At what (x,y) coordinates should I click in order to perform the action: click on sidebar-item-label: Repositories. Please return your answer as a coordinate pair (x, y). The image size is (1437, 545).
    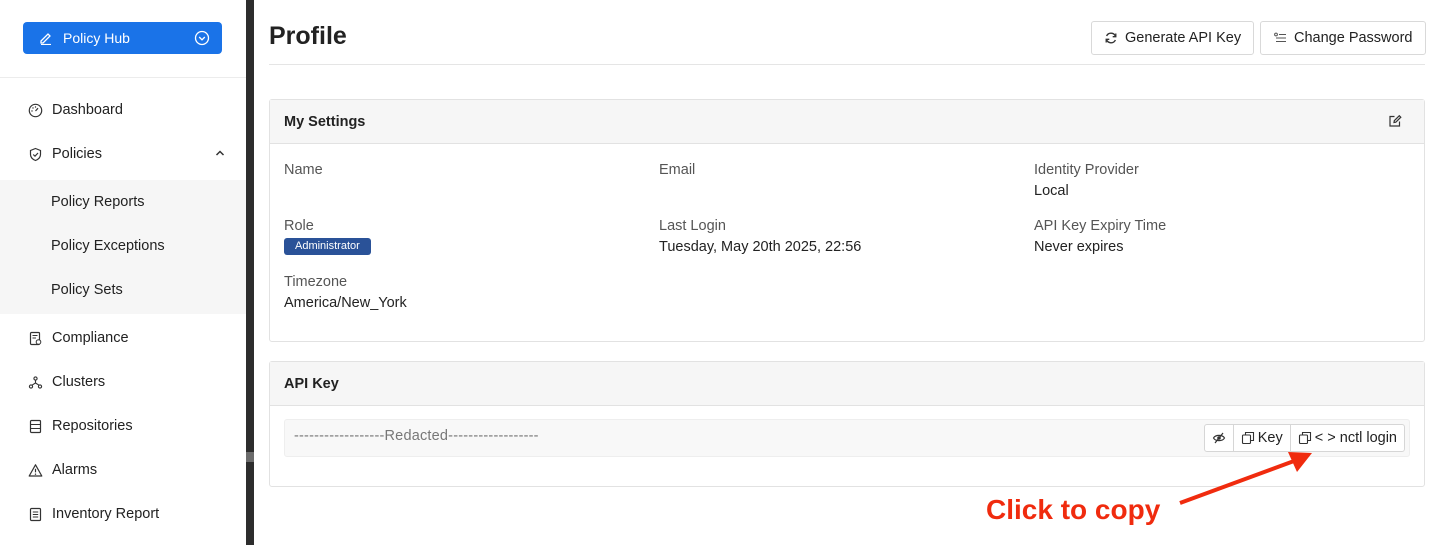
    Looking at the image, I should click on (92, 426).